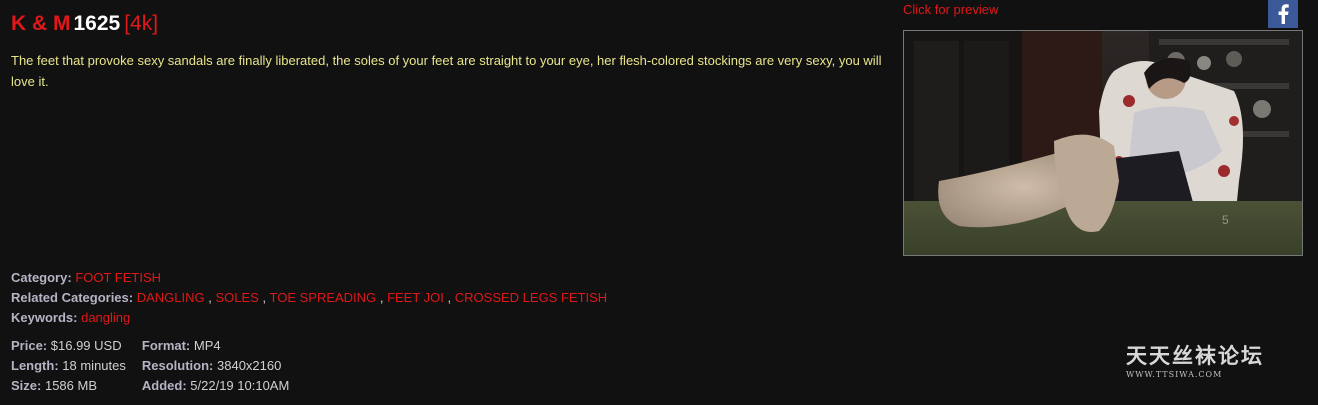  What do you see at coordinates (950, 9) in the screenshot?
I see `preview-link: Click for preview` at bounding box center [950, 9].